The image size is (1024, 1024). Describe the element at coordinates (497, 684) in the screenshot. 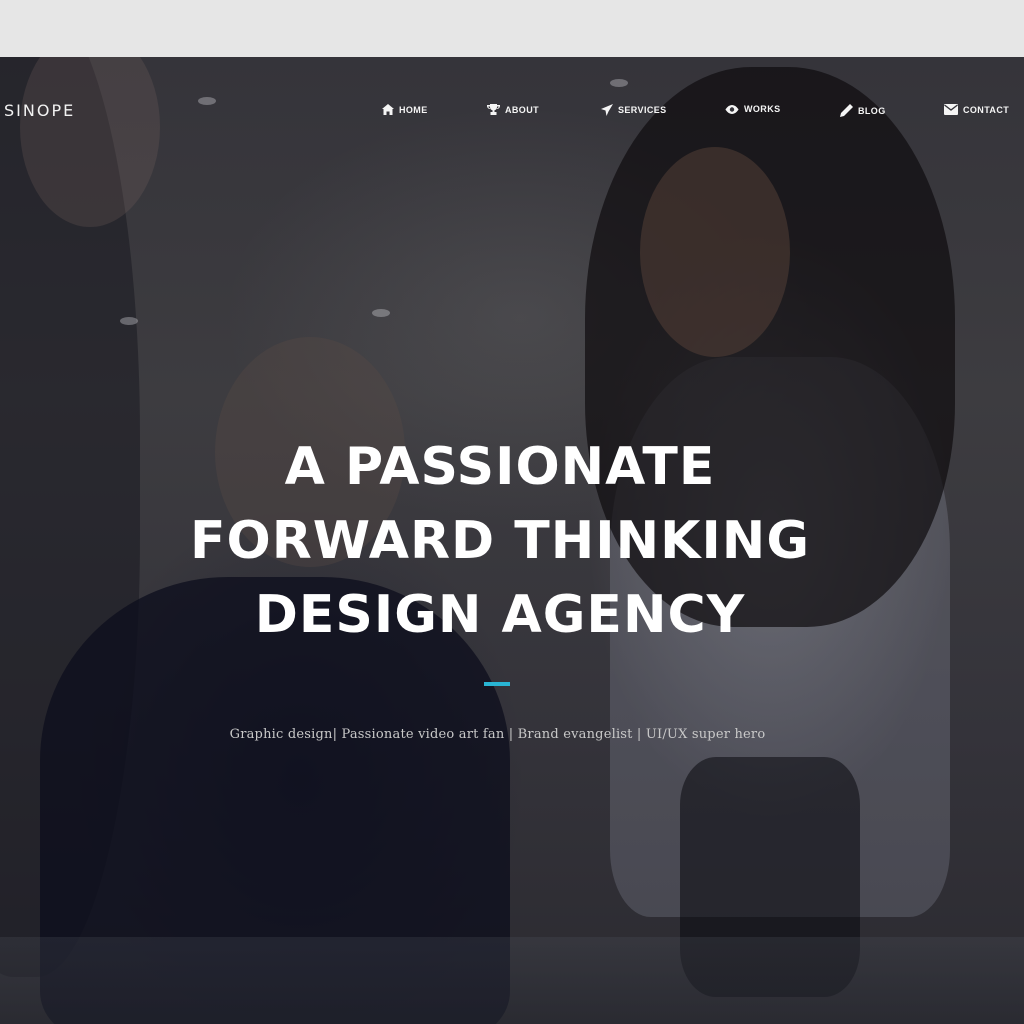

I see `accent-divider` at that location.